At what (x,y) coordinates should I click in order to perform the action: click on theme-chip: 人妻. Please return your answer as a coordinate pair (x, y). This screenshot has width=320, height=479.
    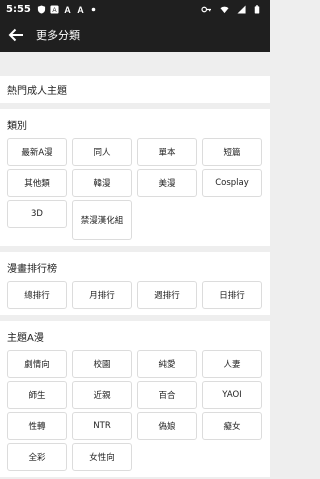
    Looking at the image, I should click on (232, 364).